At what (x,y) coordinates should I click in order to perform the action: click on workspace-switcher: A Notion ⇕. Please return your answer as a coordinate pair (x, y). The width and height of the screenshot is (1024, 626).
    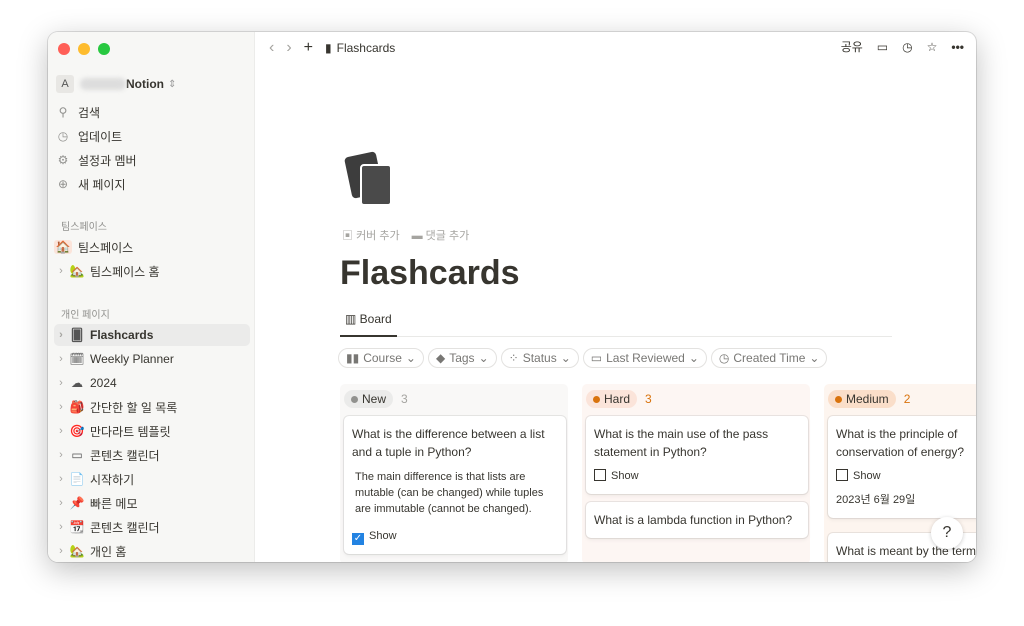
    Looking at the image, I should click on (152, 84).